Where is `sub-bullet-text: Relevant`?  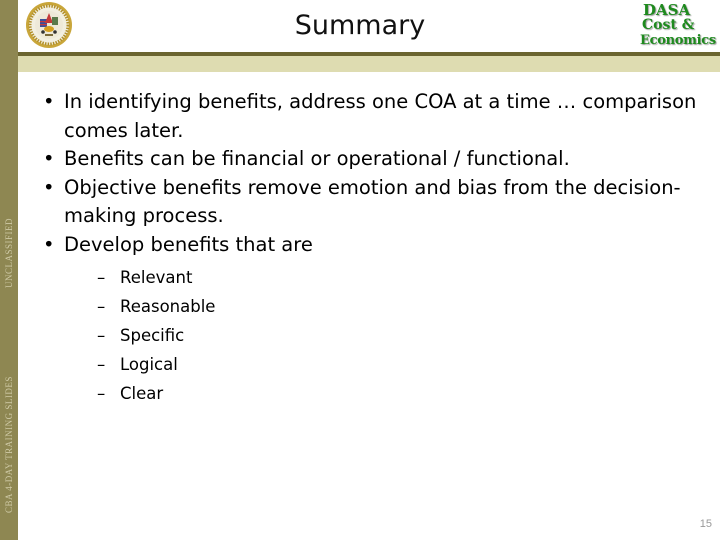
sub-bullet-text: Relevant is located at coordinates (156, 277).